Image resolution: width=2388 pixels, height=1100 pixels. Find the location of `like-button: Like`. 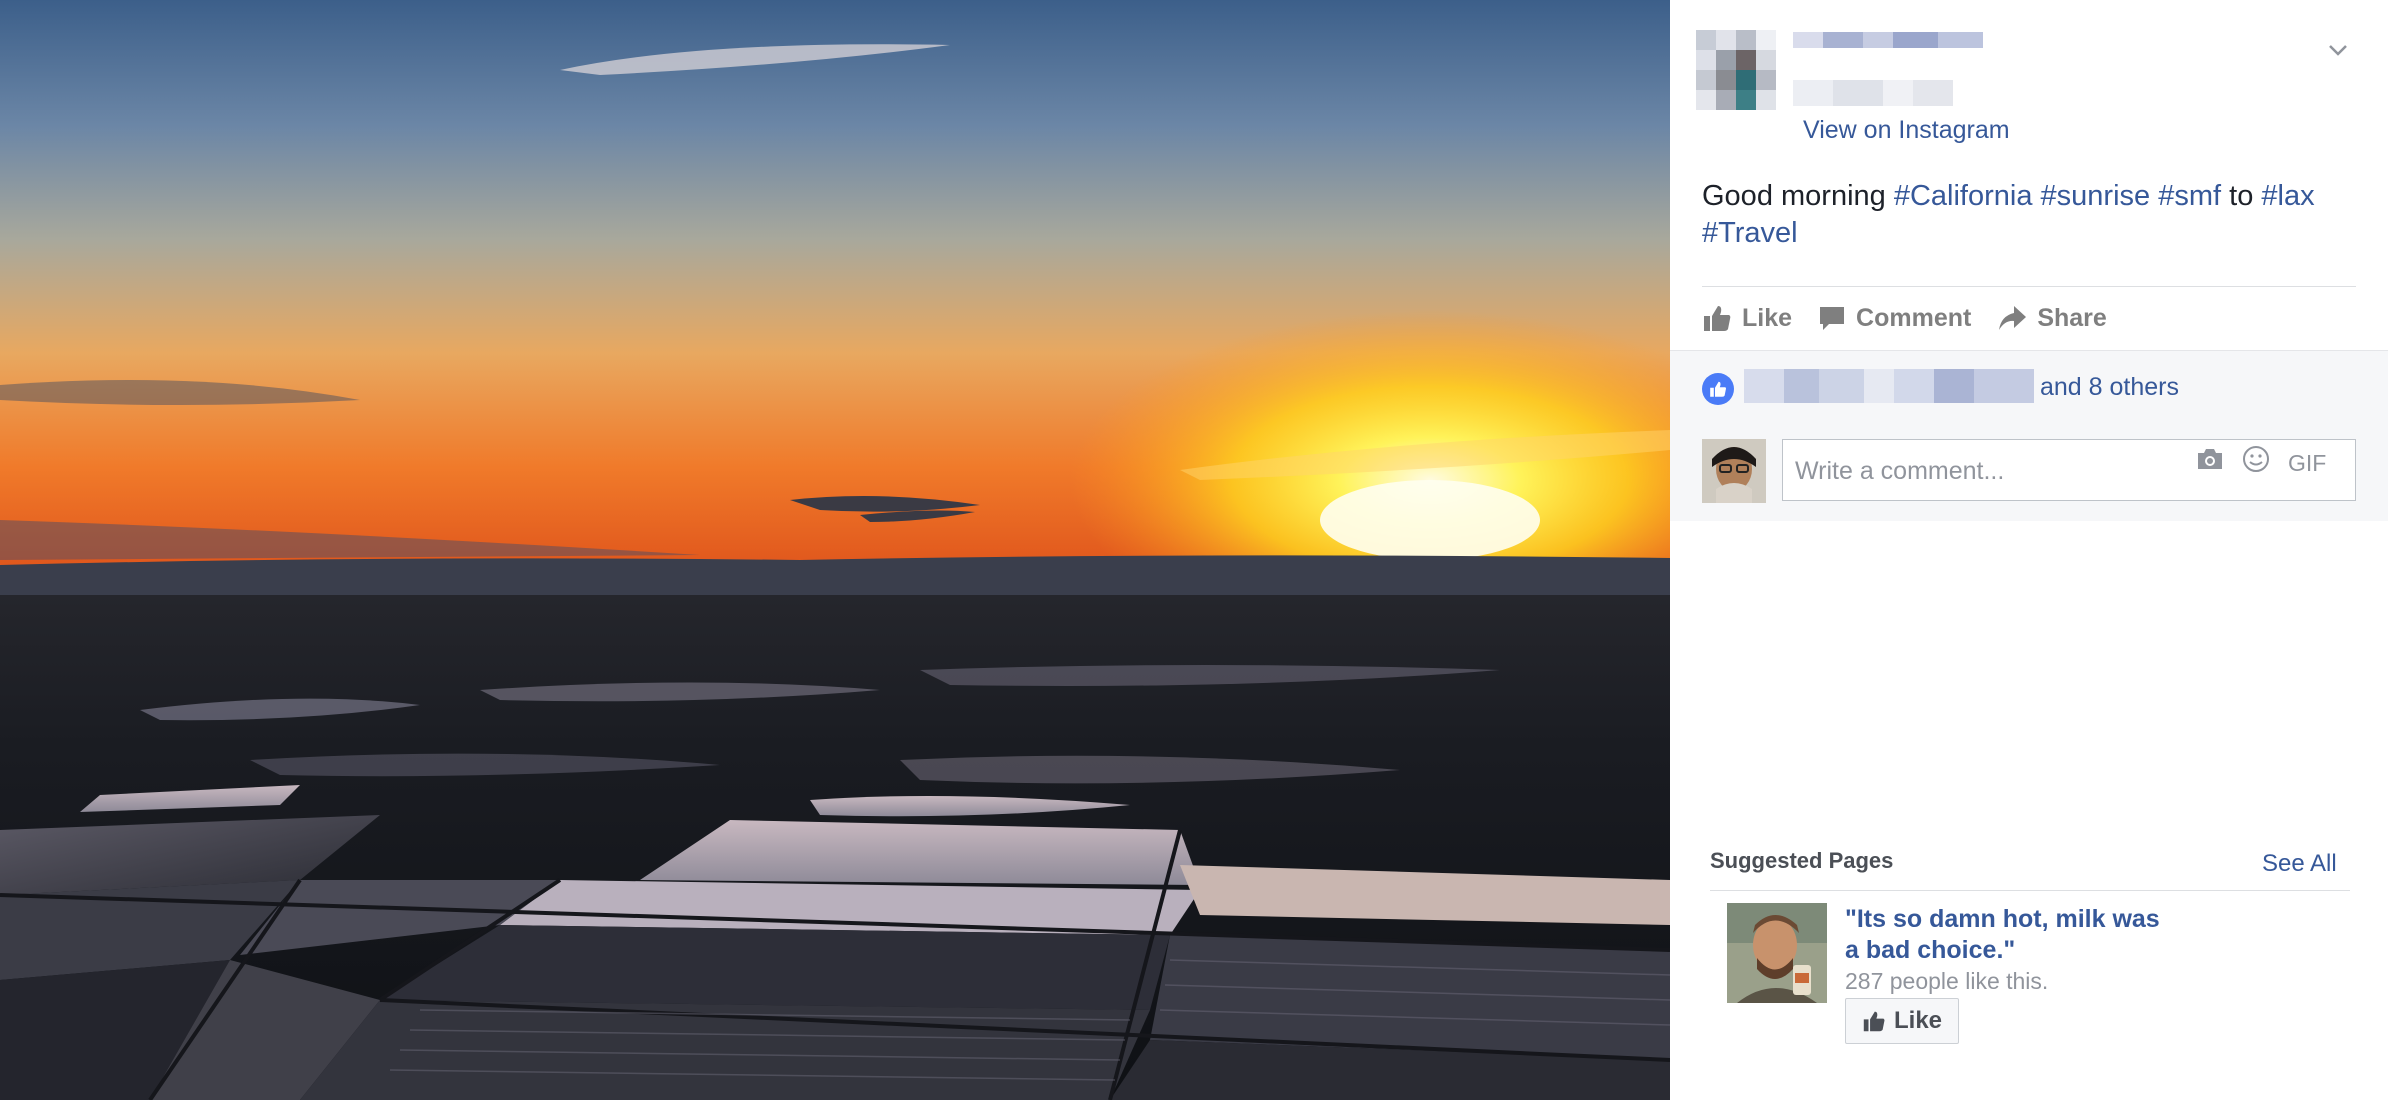

like-button: Like is located at coordinates (1747, 318).